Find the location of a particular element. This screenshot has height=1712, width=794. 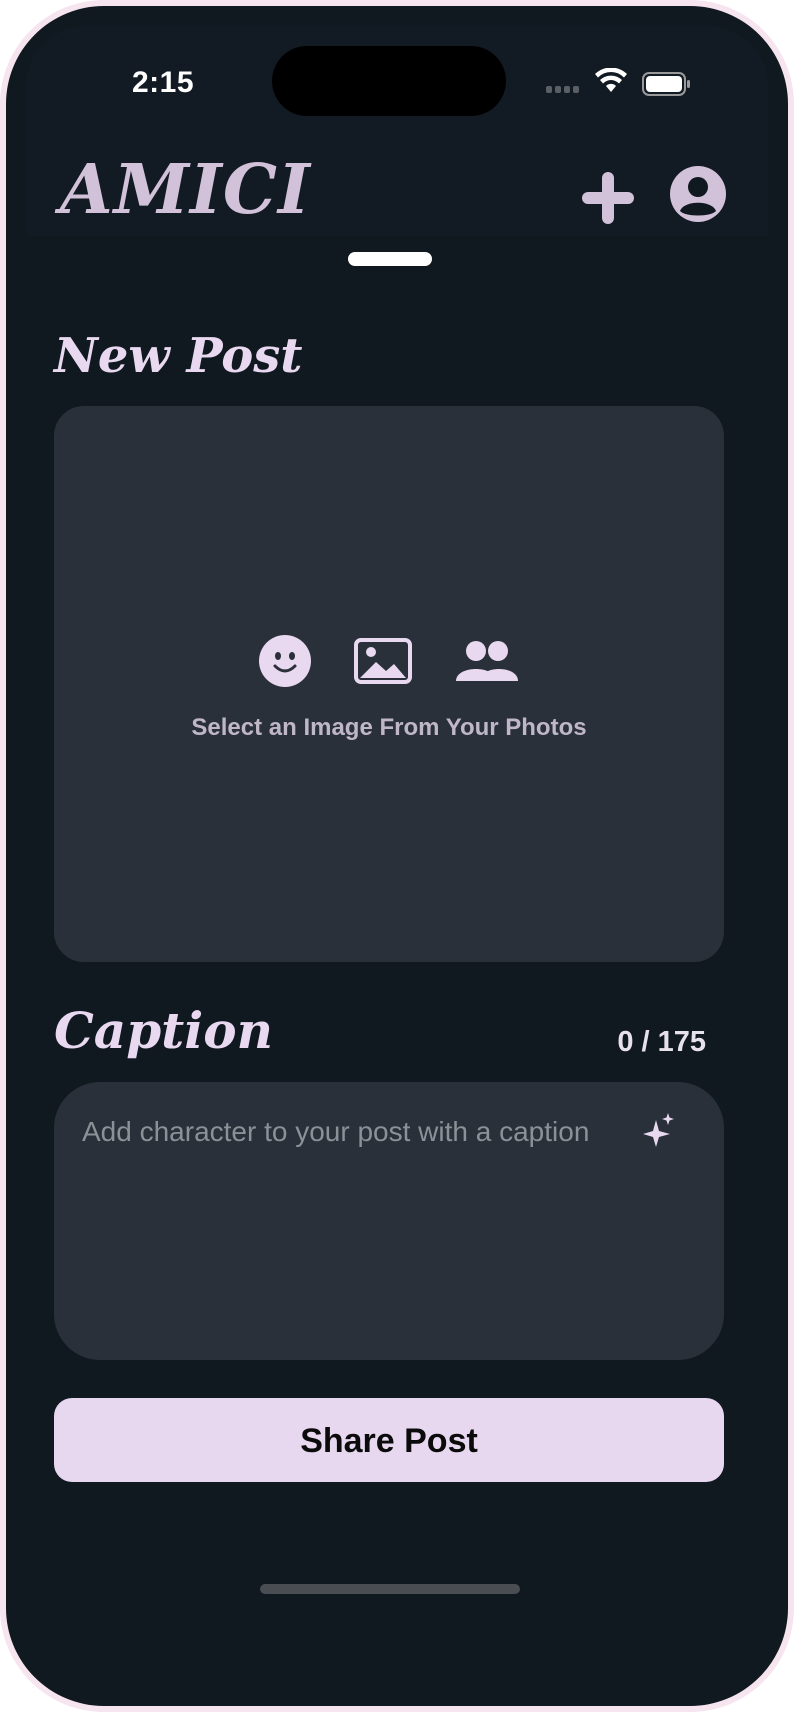

plus-icon is located at coordinates (608, 198).